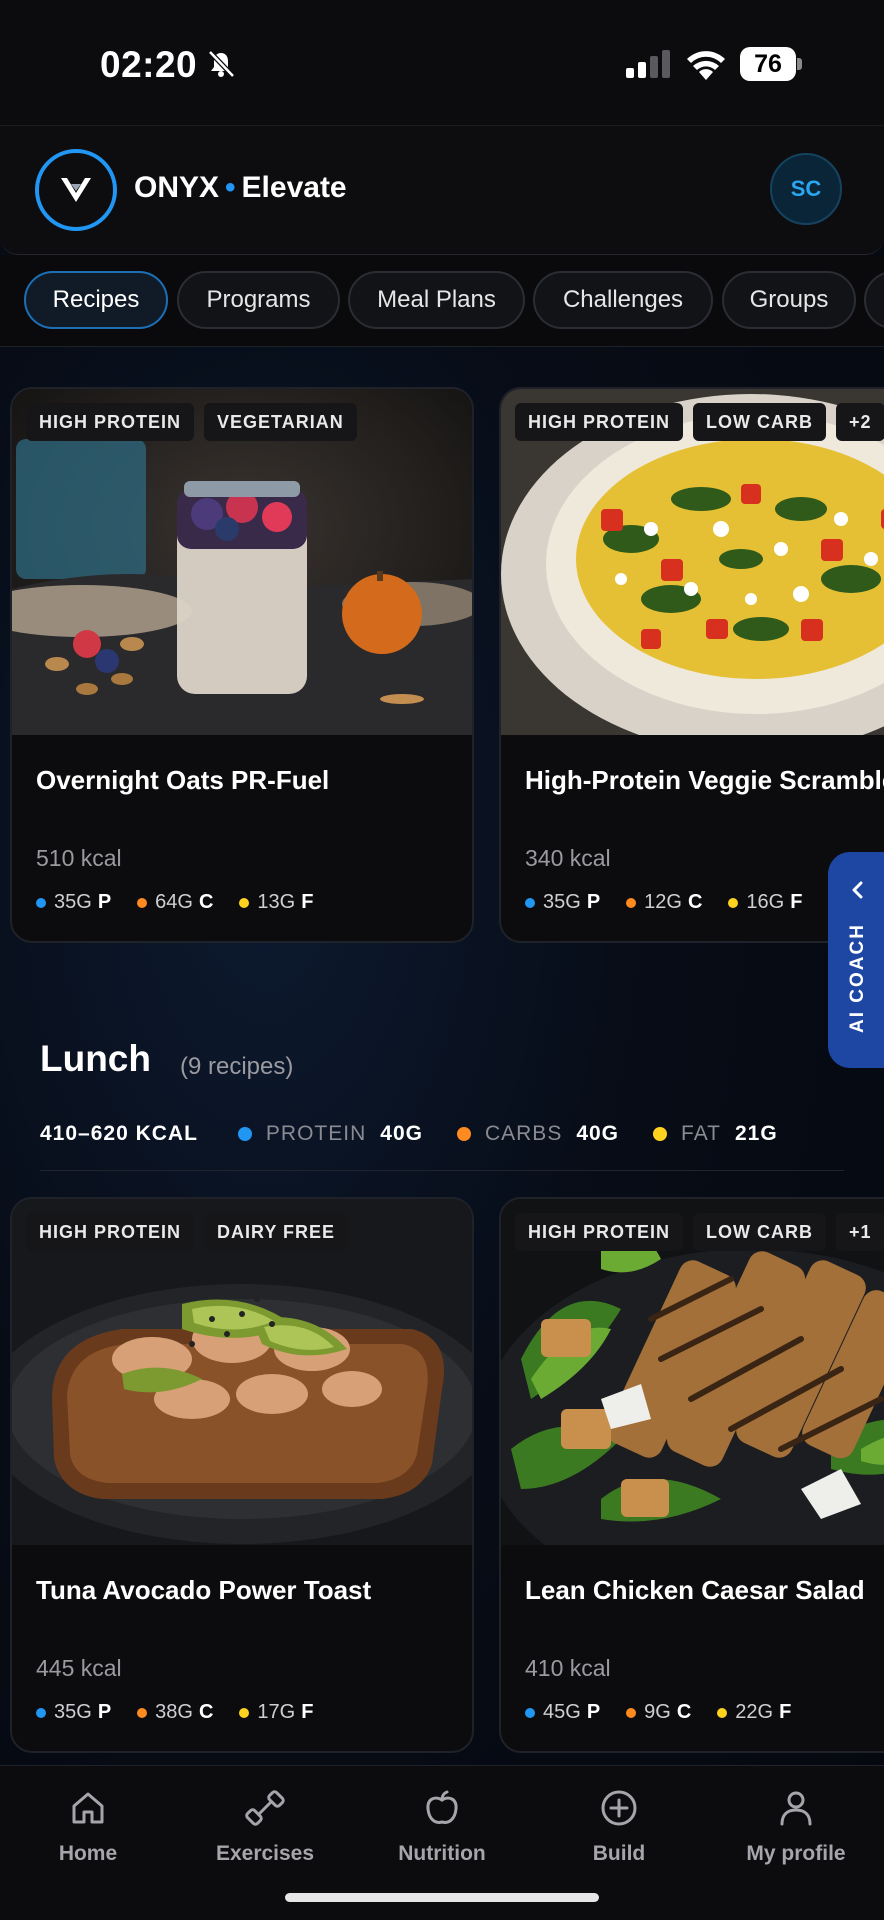  Describe the element at coordinates (857, 978) in the screenshot. I see `ai-coach-label: AI COACH` at that location.